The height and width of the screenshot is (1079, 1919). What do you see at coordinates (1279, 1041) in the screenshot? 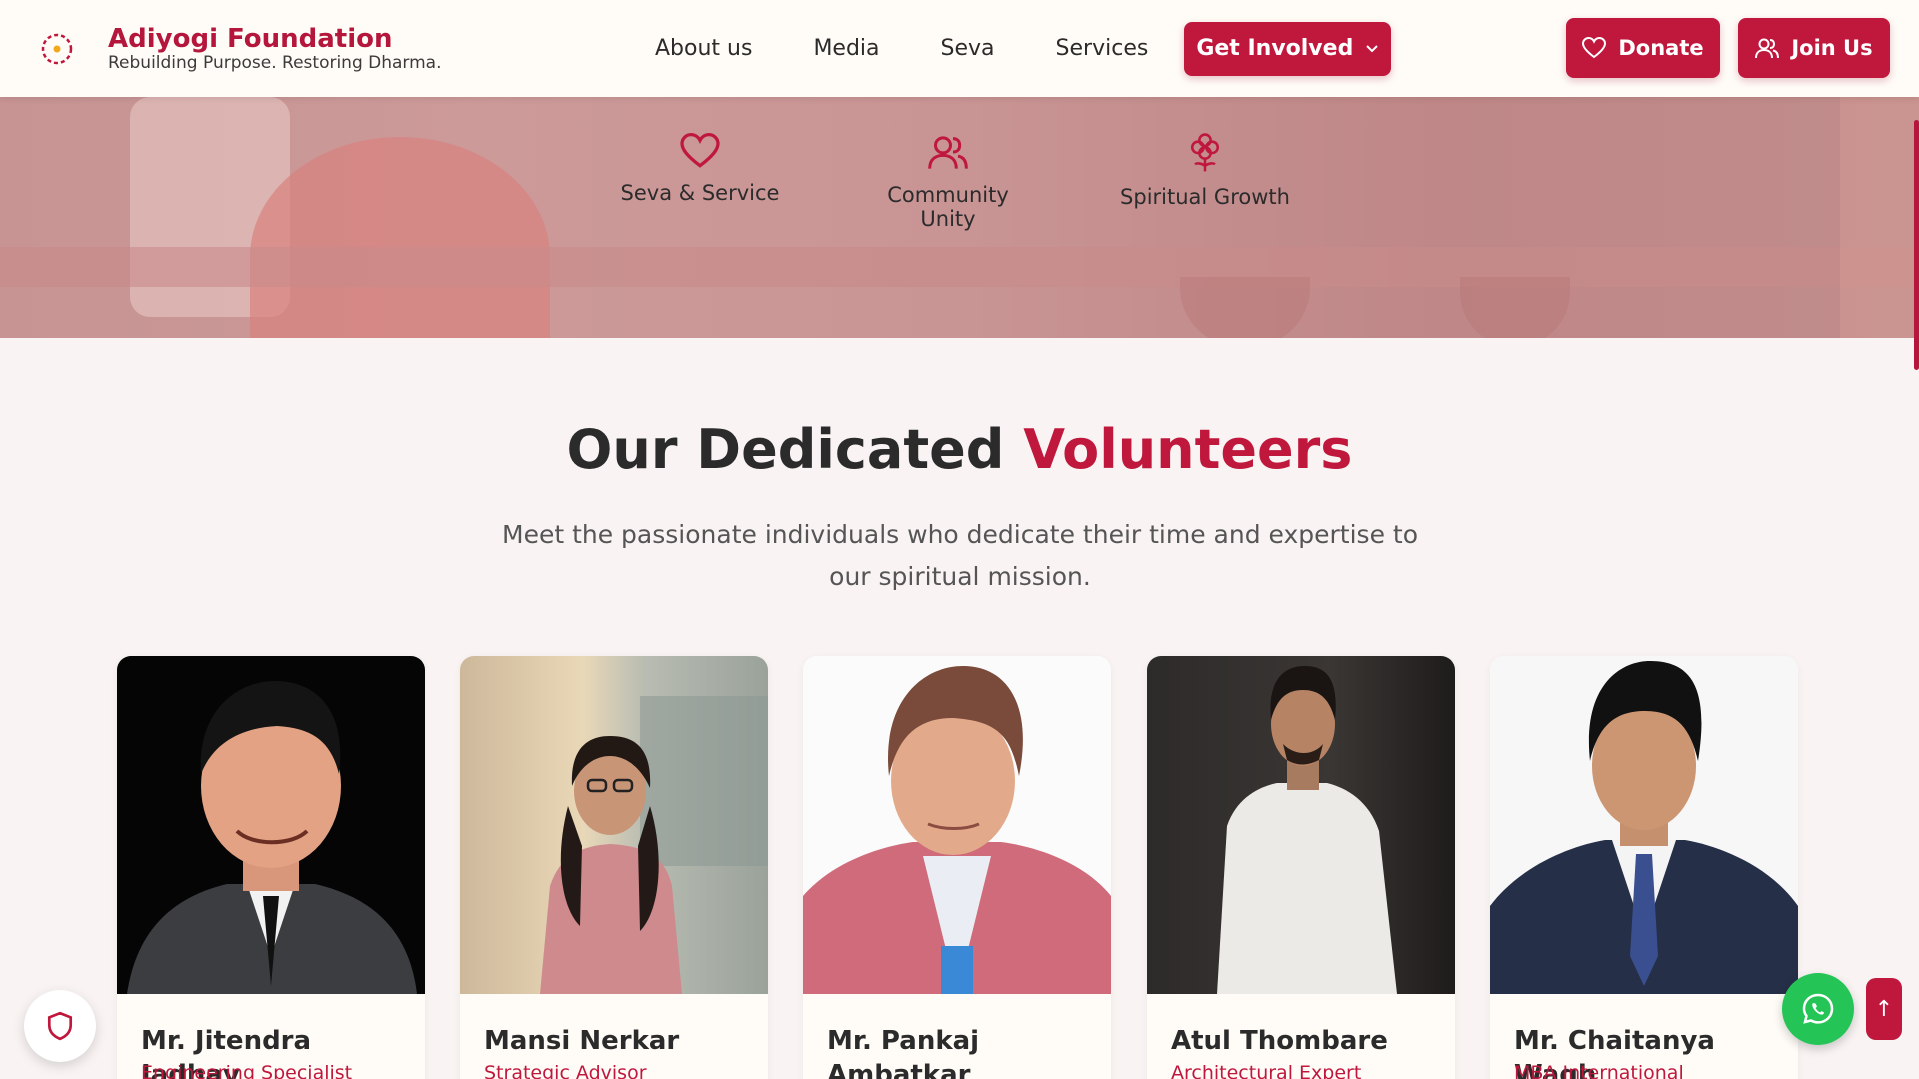
I see `volunteer-name: Atul Thombare` at bounding box center [1279, 1041].